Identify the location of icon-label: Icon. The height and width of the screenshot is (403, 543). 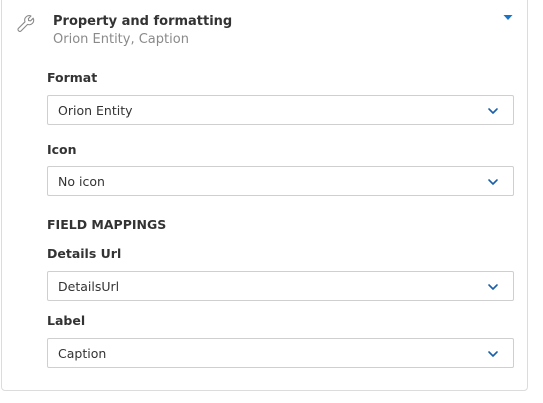
(62, 149).